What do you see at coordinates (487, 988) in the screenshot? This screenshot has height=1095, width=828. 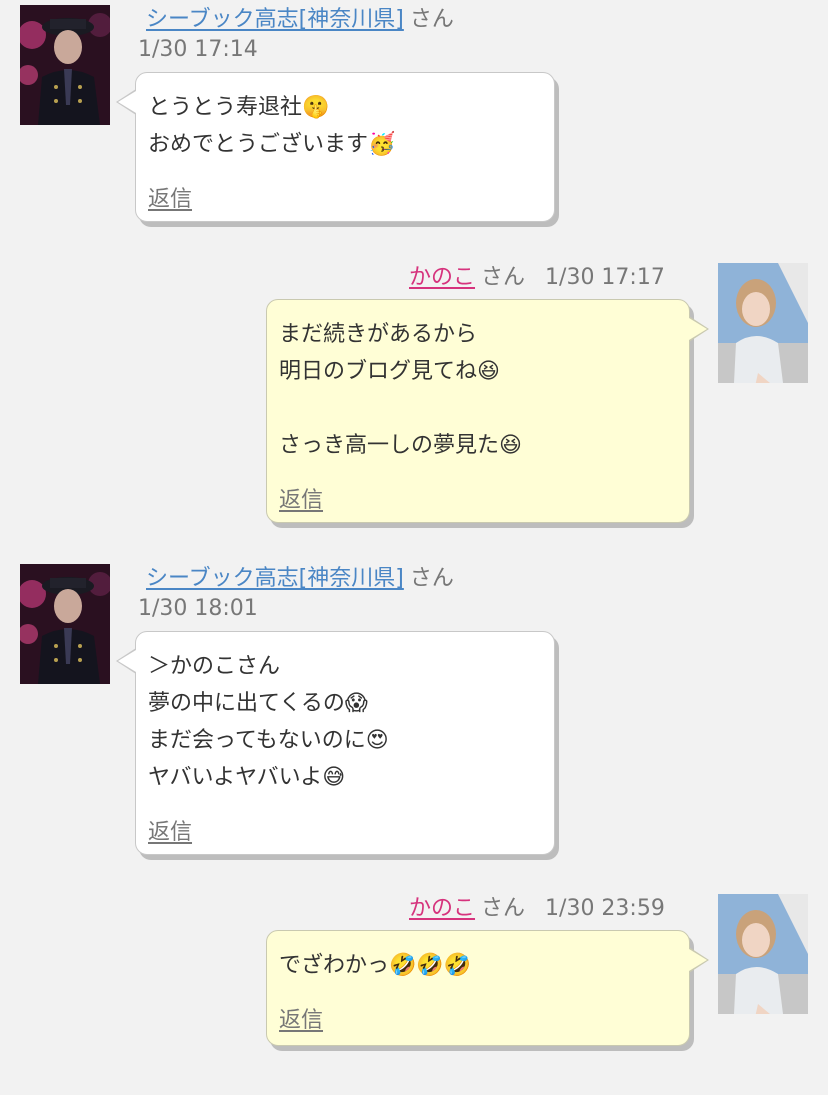 I see `message-bubble: でざわかっ🤣🤣🤣 返信` at bounding box center [487, 988].